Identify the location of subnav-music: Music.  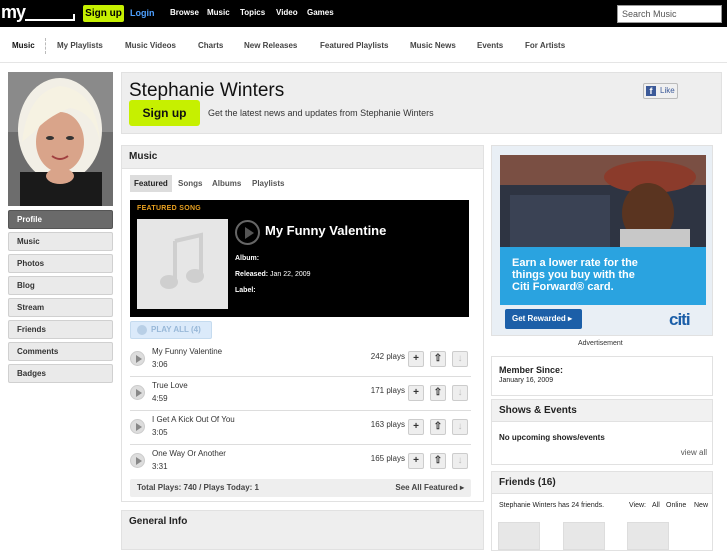
(23, 45).